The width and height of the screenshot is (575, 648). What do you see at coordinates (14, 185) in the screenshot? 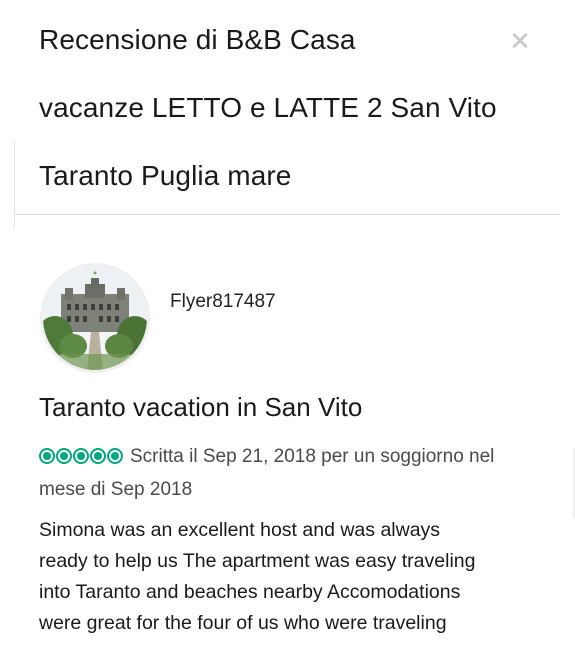
I see `left-edge-line` at bounding box center [14, 185].